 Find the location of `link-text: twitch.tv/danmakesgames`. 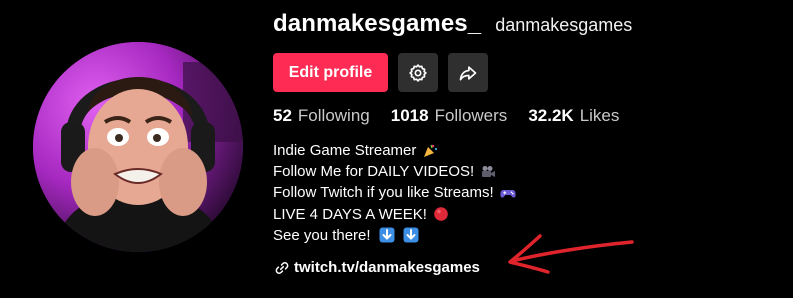

link-text: twitch.tv/danmakesgames is located at coordinates (387, 267).